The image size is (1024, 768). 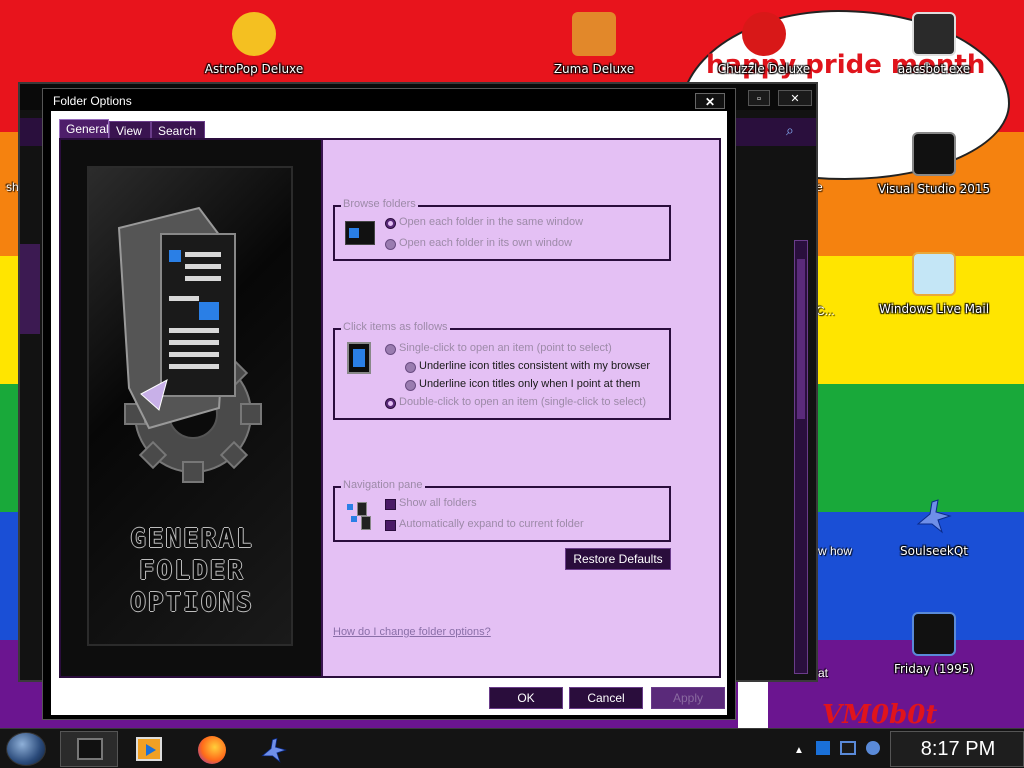 I want to click on taskbar-explorer, so click(x=89, y=749).